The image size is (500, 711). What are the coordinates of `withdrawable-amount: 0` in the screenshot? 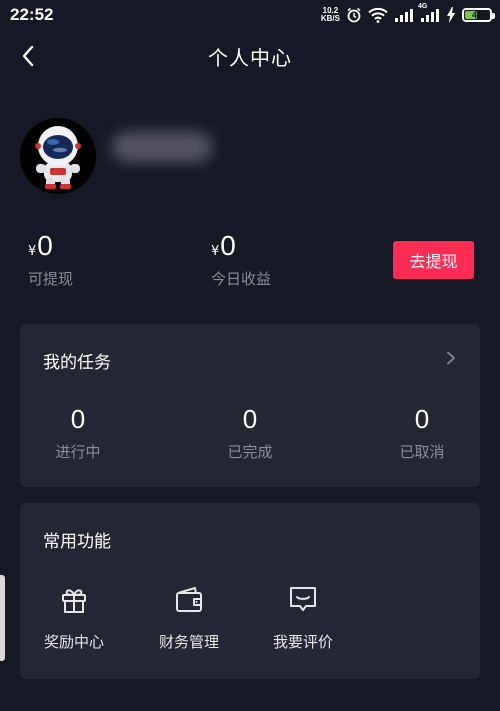 It's located at (45, 245).